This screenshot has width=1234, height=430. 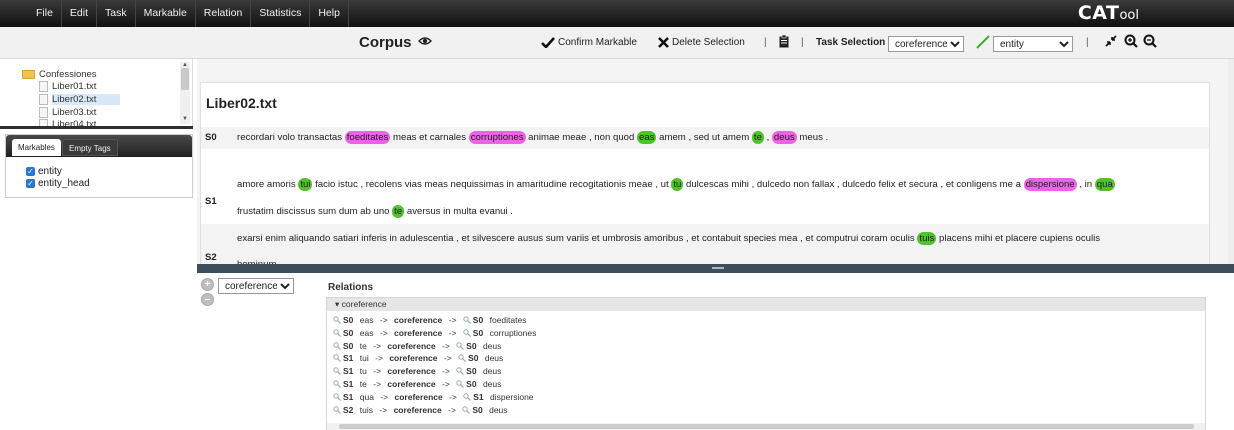 What do you see at coordinates (1104, 184) in the screenshot?
I see `markable-highlight: qua` at bounding box center [1104, 184].